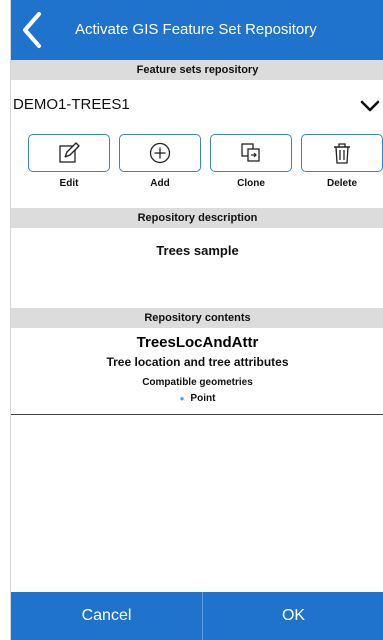 Image resolution: width=383 pixels, height=640 pixels. Describe the element at coordinates (341, 183) in the screenshot. I see `delete-label: Delete` at that location.